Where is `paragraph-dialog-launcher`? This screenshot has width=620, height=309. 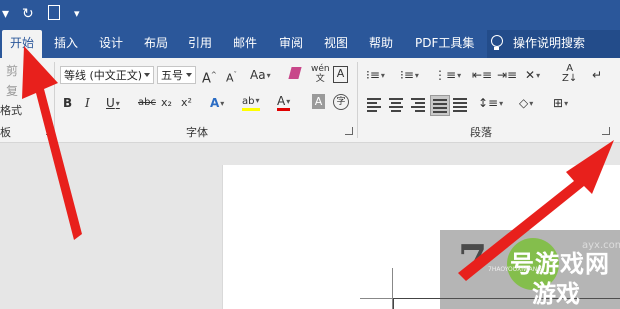 paragraph-dialog-launcher is located at coordinates (606, 131).